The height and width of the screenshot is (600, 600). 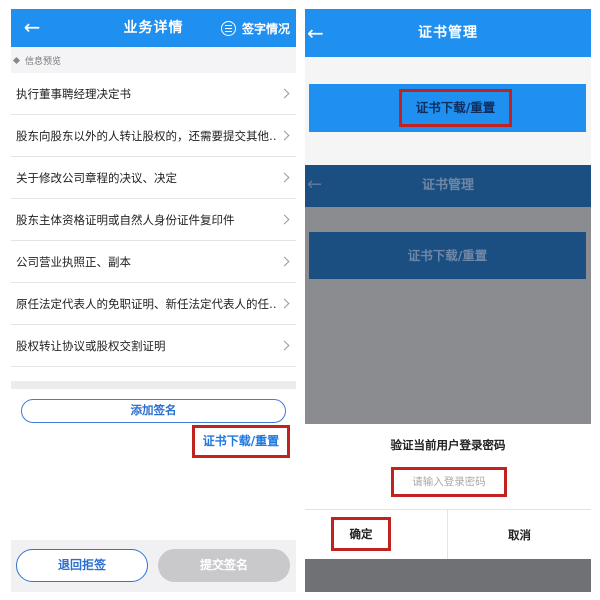 I want to click on list-item-label: 执行董事聘经理决定书, so click(x=73, y=93).